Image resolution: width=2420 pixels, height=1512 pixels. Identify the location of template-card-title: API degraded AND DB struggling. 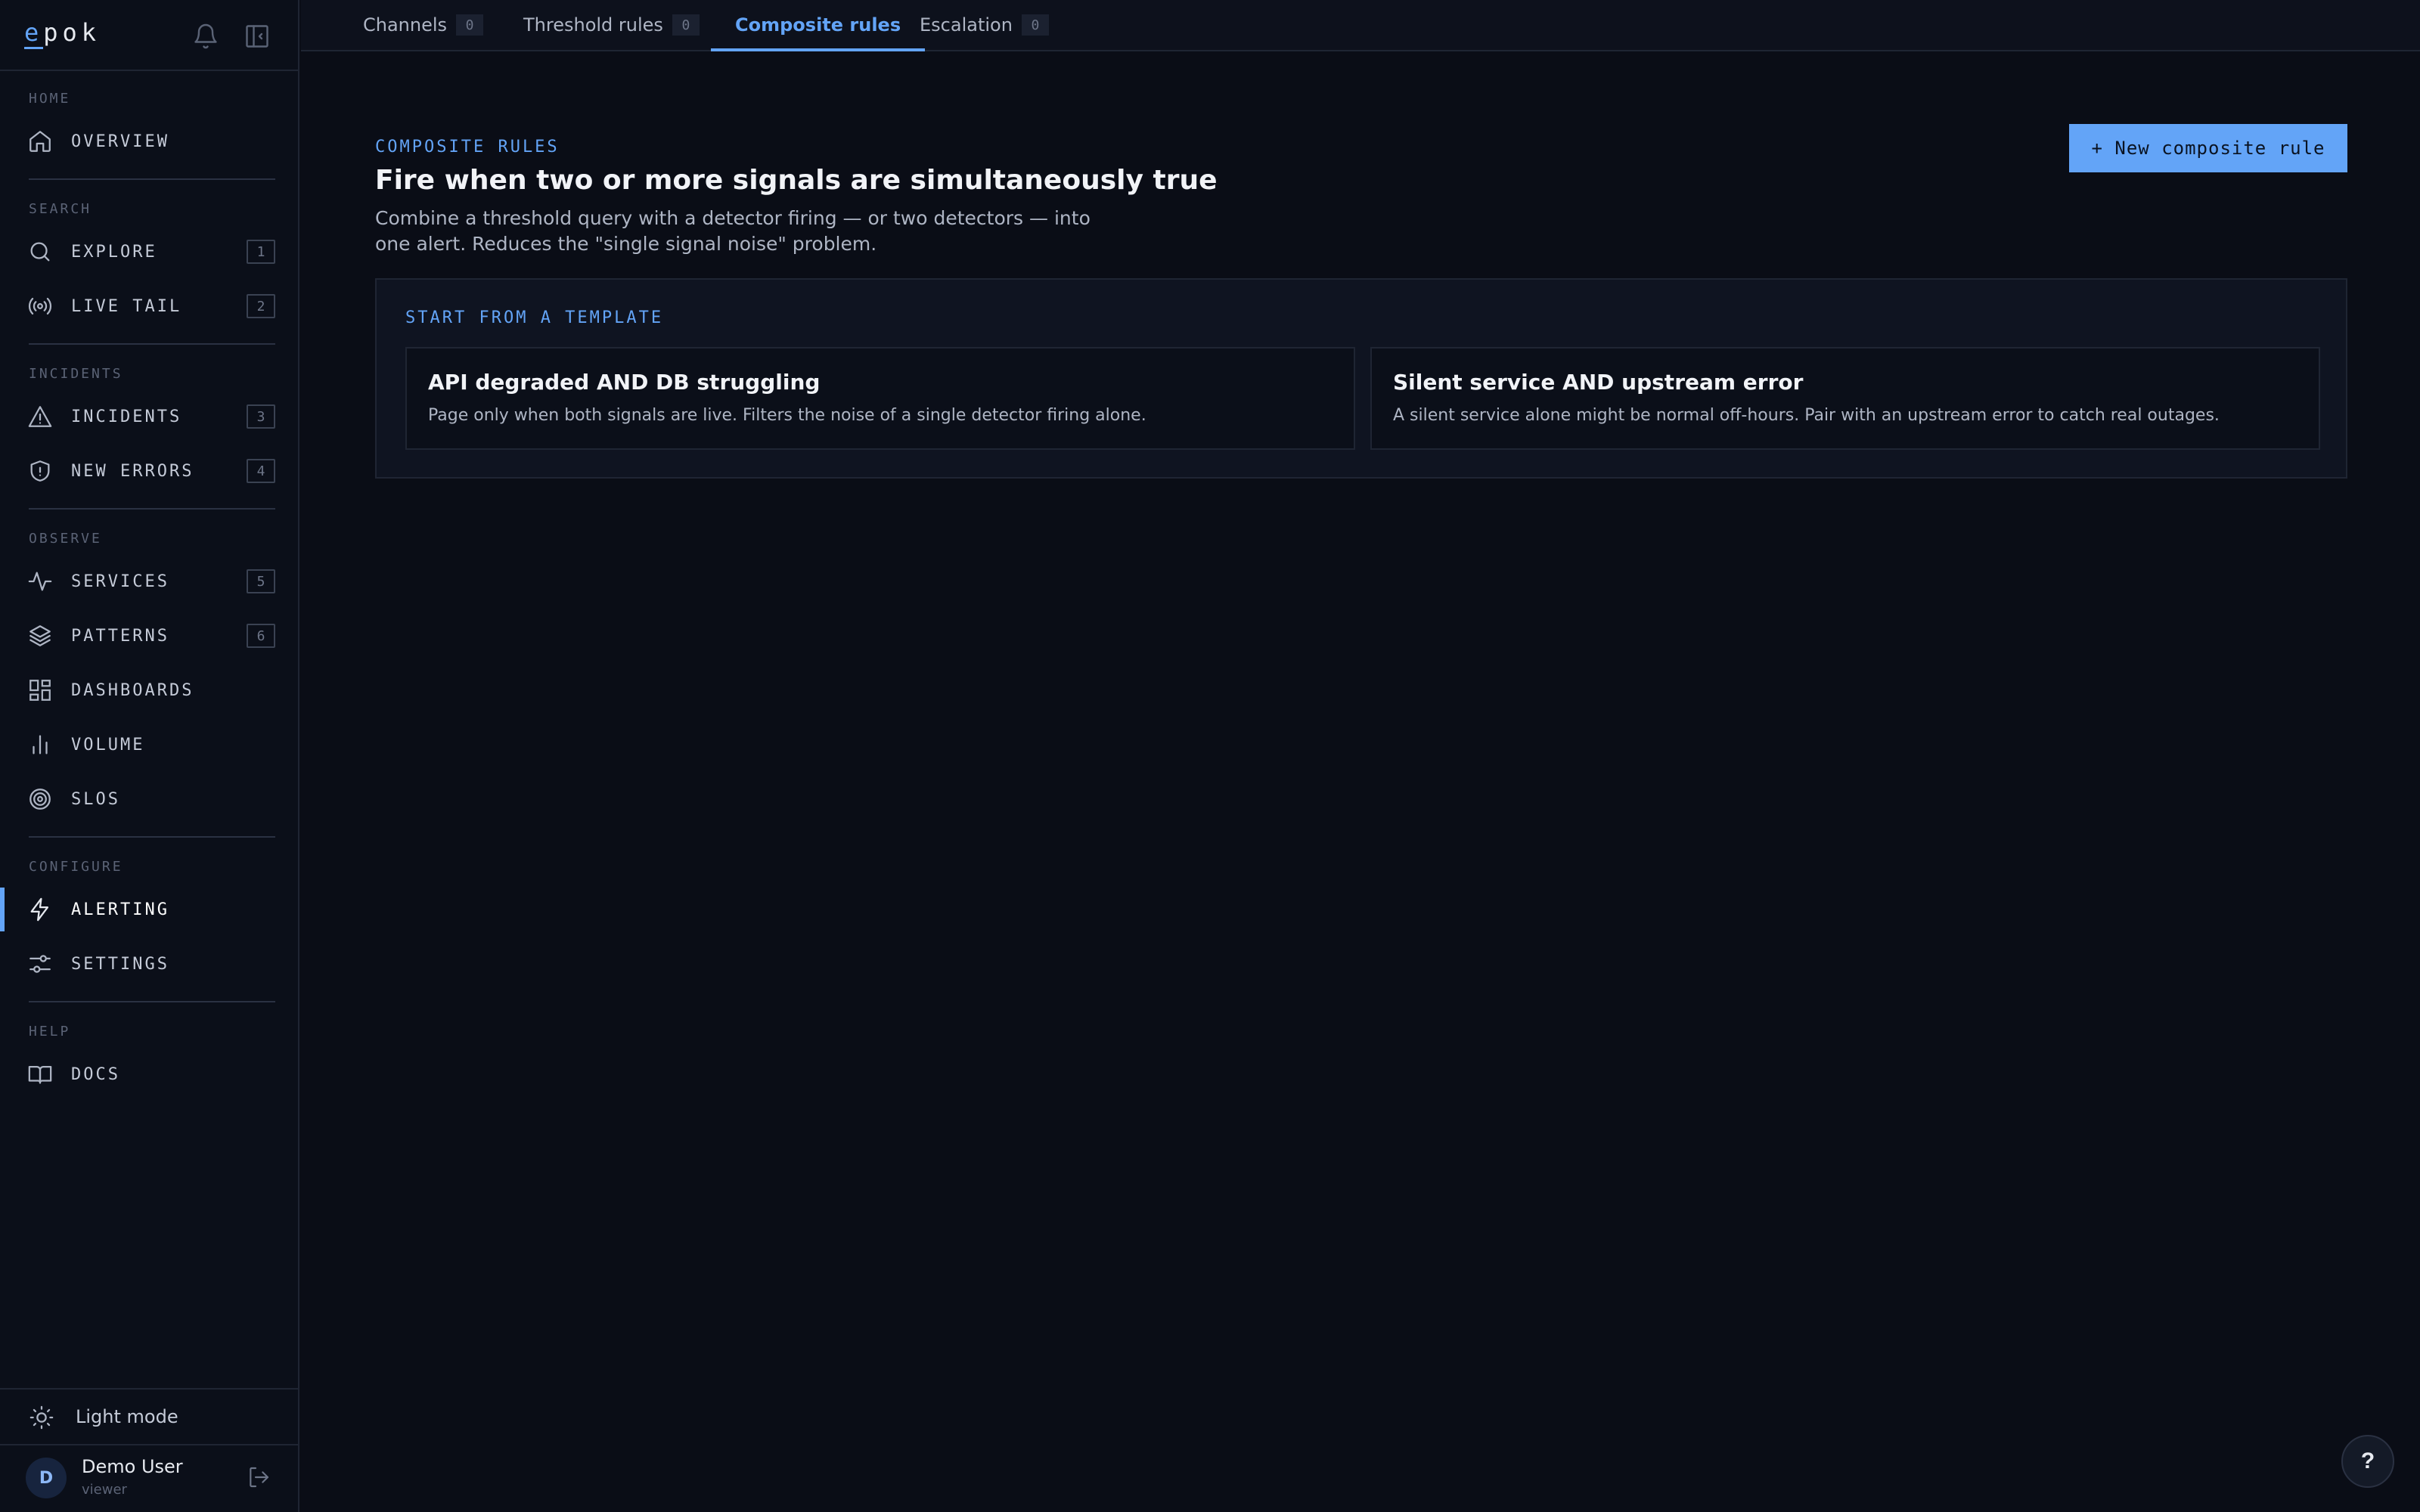
(624, 382).